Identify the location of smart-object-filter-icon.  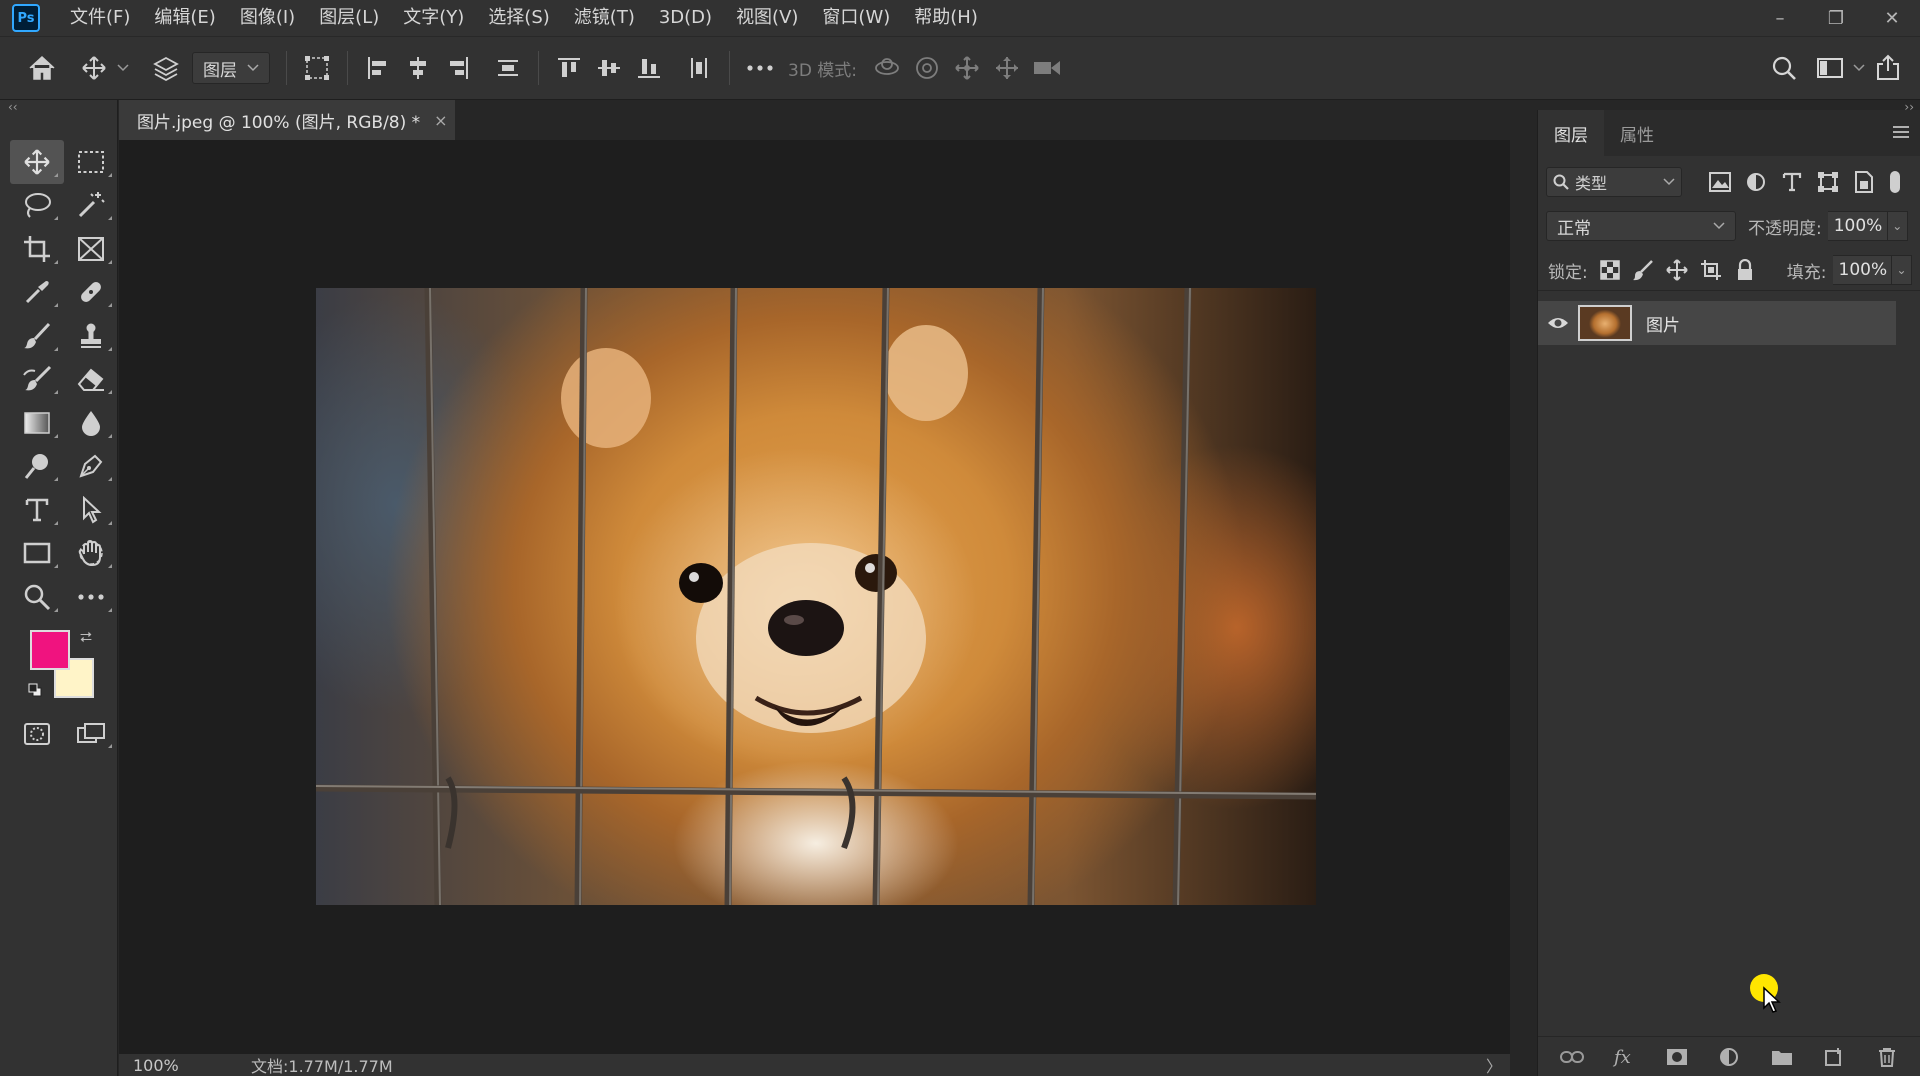
(1864, 182).